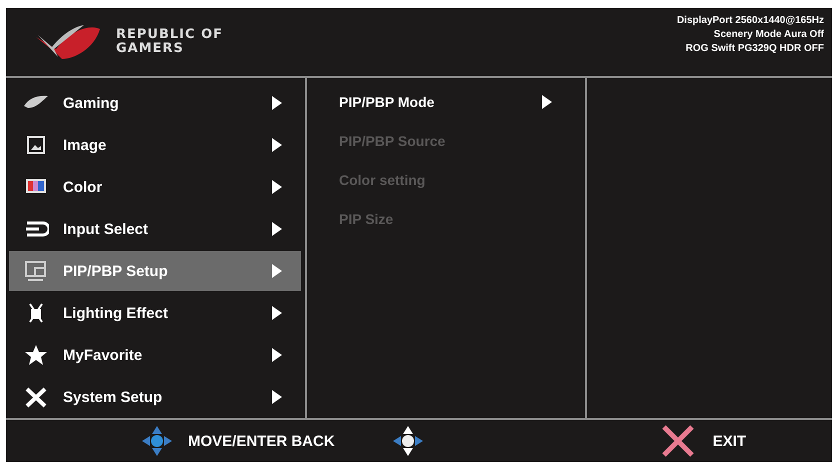 Image resolution: width=837 pixels, height=467 pixels. What do you see at coordinates (155, 145) in the screenshot?
I see `menu-item: Image` at bounding box center [155, 145].